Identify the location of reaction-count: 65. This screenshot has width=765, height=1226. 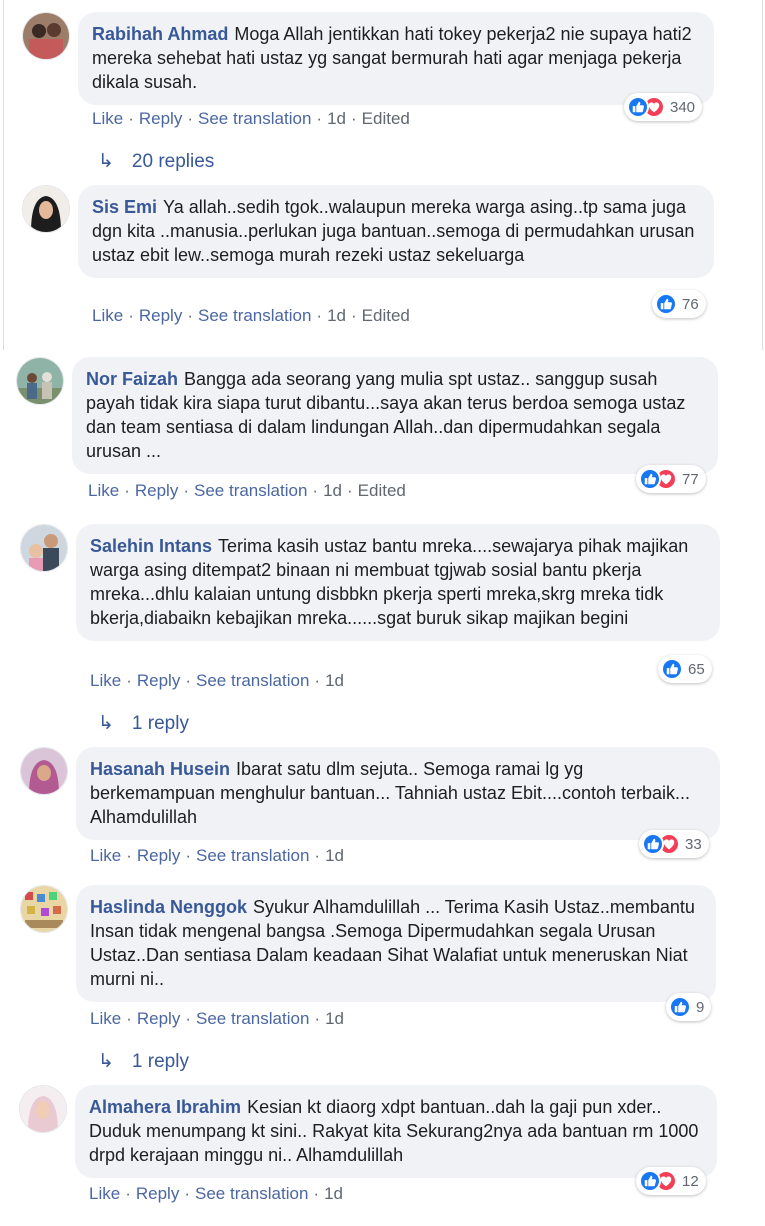
(696, 669).